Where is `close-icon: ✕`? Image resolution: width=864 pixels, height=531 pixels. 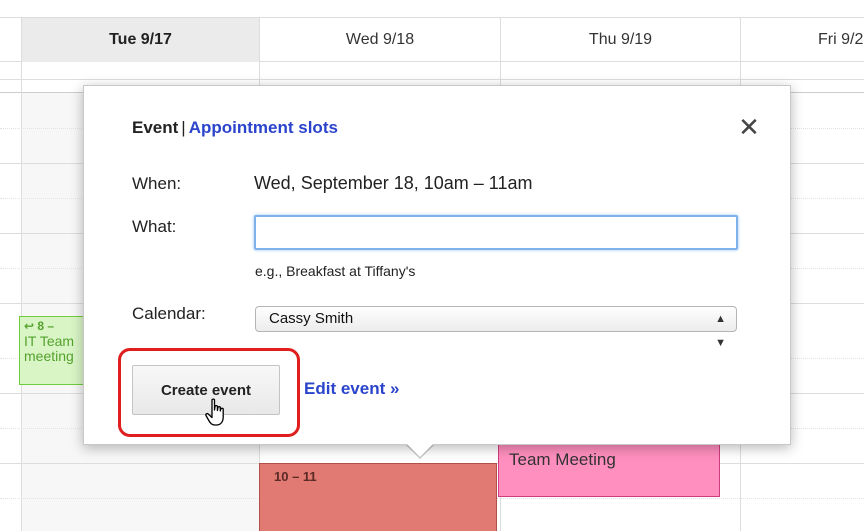
close-icon: ✕ is located at coordinates (749, 127).